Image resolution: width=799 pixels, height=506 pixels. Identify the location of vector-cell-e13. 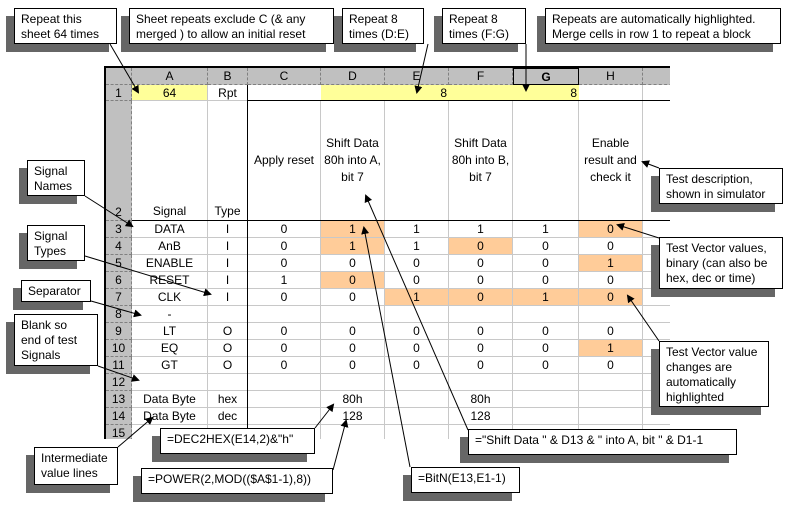
(417, 399).